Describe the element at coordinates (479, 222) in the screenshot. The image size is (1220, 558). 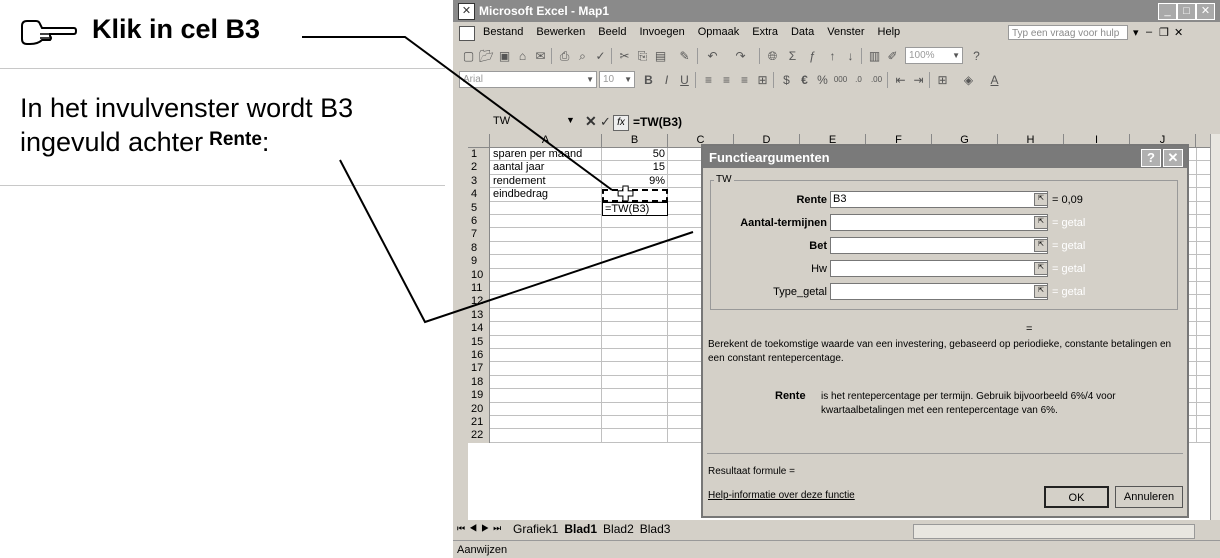
I see `row-header: 6` at that location.